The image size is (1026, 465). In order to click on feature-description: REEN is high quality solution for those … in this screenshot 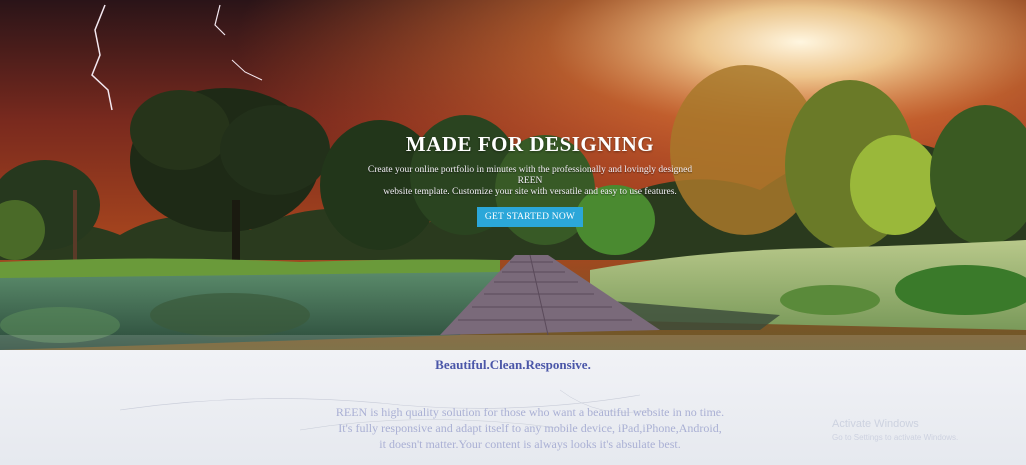, I will do `click(530, 428)`.